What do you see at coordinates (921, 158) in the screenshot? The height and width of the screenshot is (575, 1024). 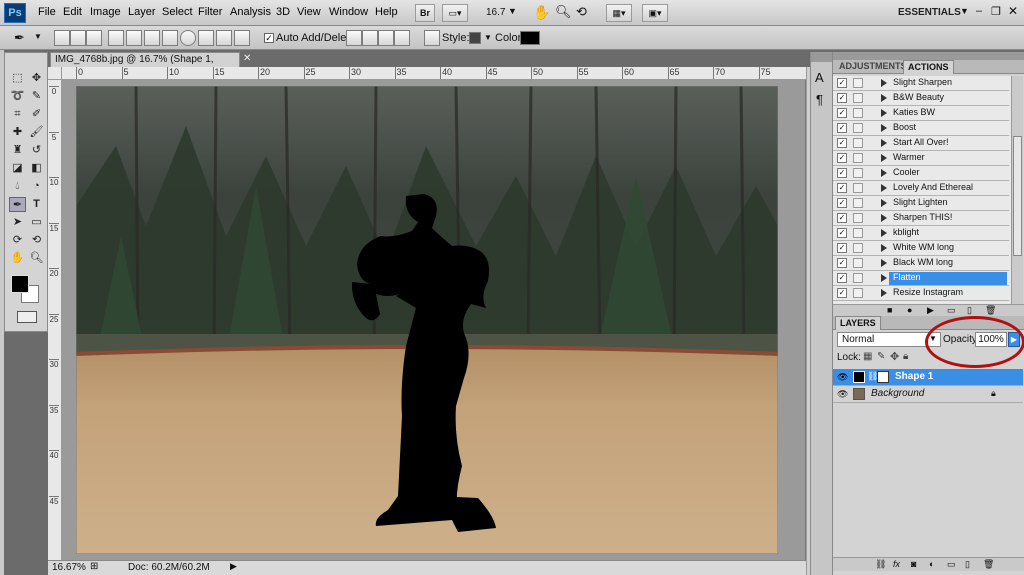 I see `action-row: ✓ Warmer` at bounding box center [921, 158].